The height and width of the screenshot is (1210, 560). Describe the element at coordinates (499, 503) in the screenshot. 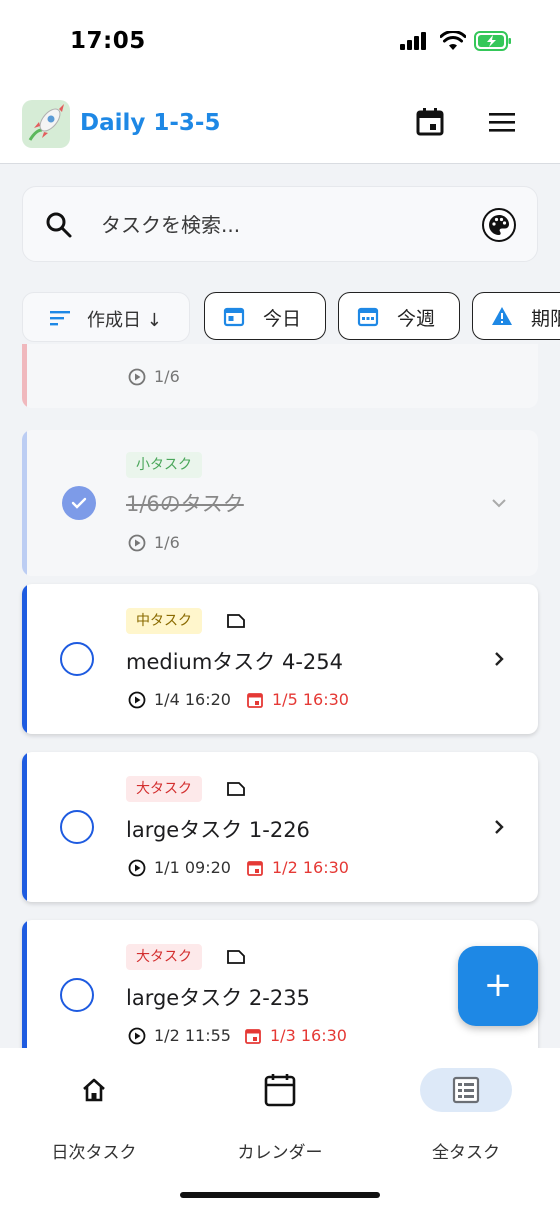

I see `chevron-down-icon` at that location.